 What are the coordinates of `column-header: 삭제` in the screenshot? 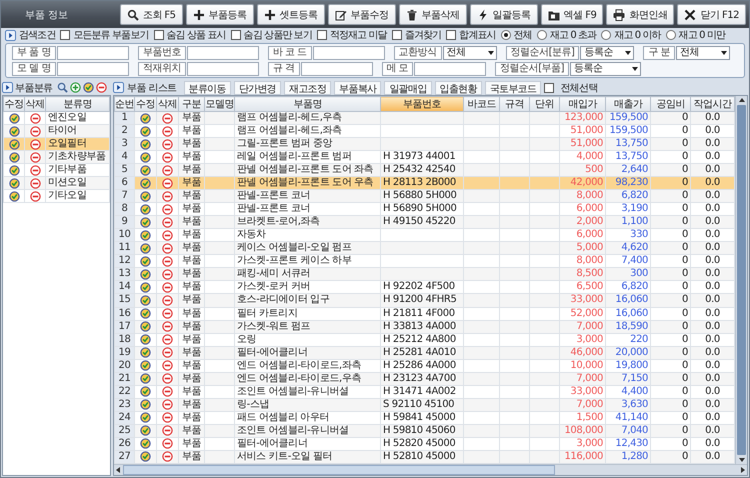 It's located at (35, 104).